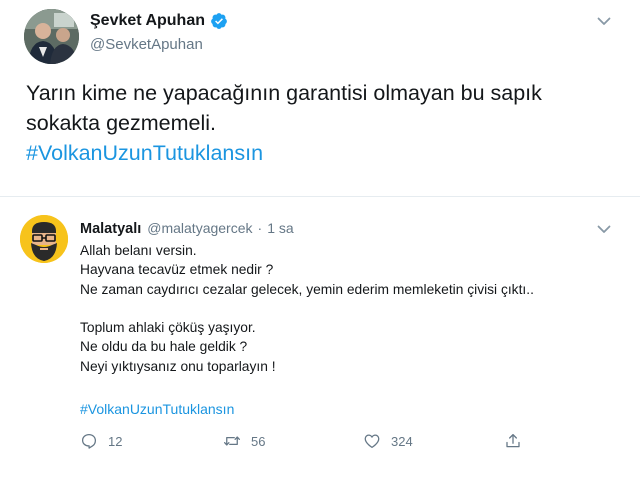 The width and height of the screenshot is (640, 478). What do you see at coordinates (89, 441) in the screenshot?
I see `reply-icon` at bounding box center [89, 441].